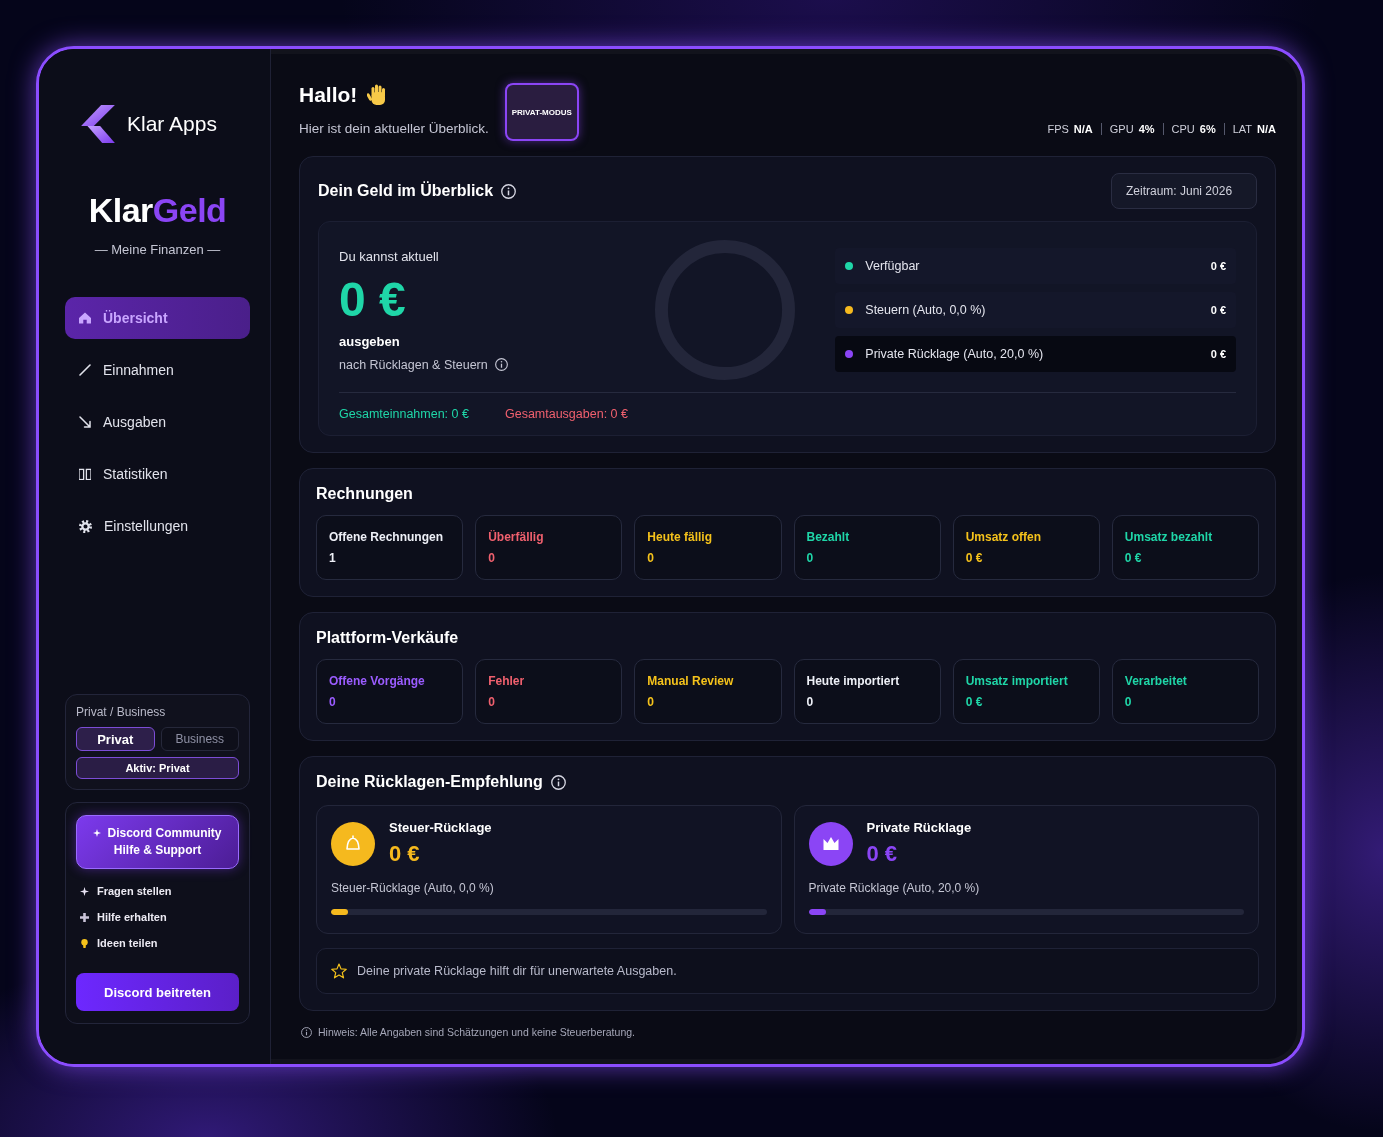 The width and height of the screenshot is (1383, 1137). Describe the element at coordinates (894, 888) in the screenshot. I see `reserve-caption: Private Rücklage (Auto, 20,0 %)` at that location.